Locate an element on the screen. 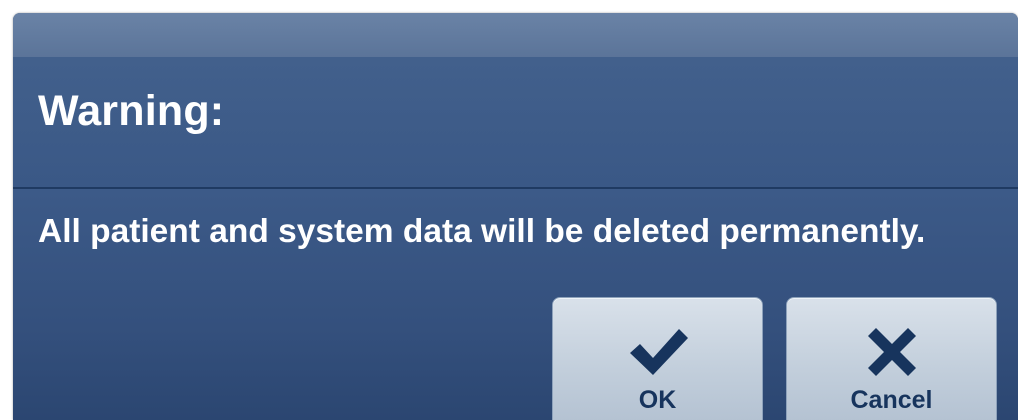 Image resolution: width=1018 pixels, height=420 pixels. dialog-title-bar is located at coordinates (515, 35).